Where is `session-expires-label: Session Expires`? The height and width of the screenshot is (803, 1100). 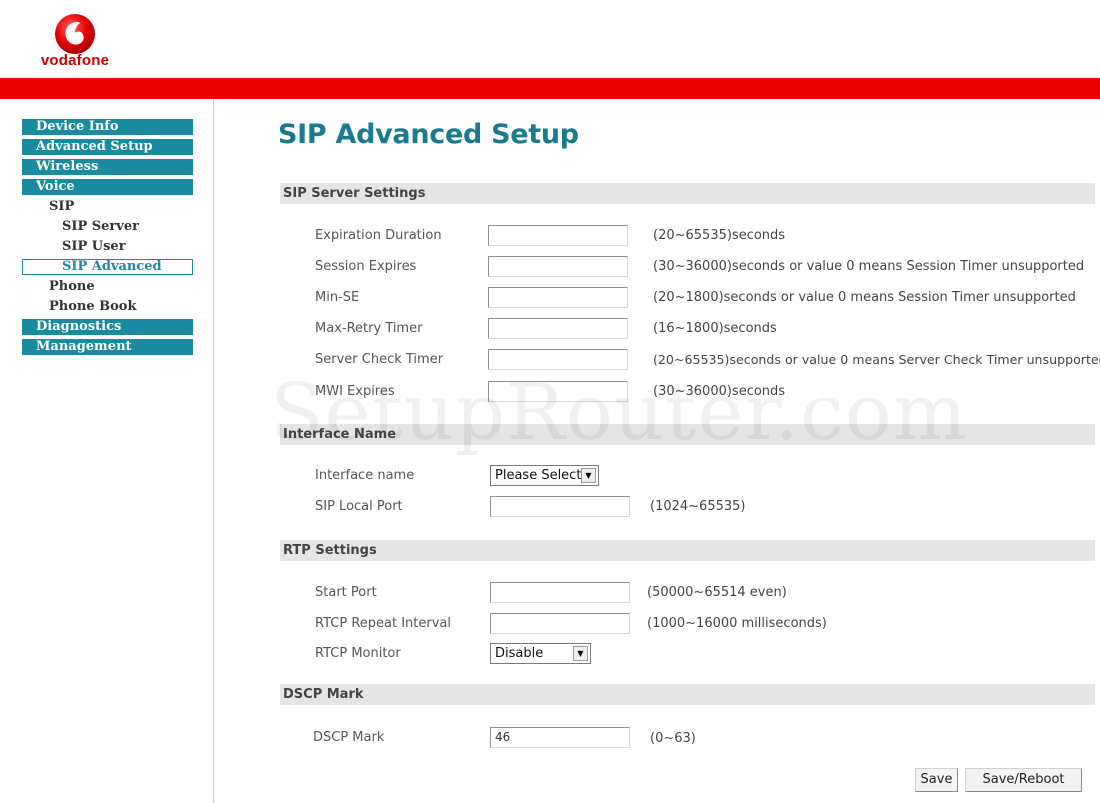 session-expires-label: Session Expires is located at coordinates (366, 266).